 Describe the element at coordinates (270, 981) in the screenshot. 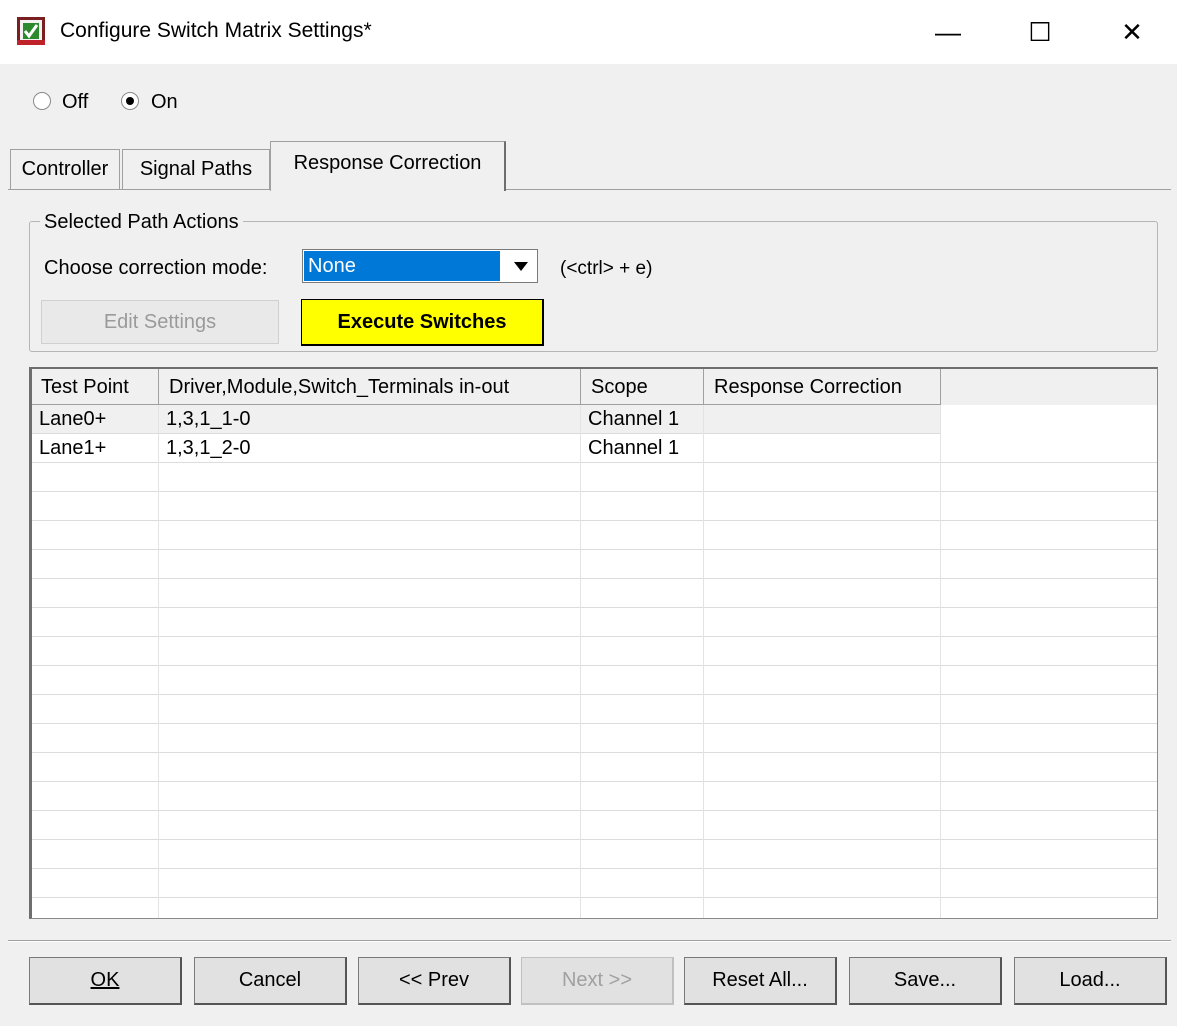

I see `cancel-button: Cancel` at that location.